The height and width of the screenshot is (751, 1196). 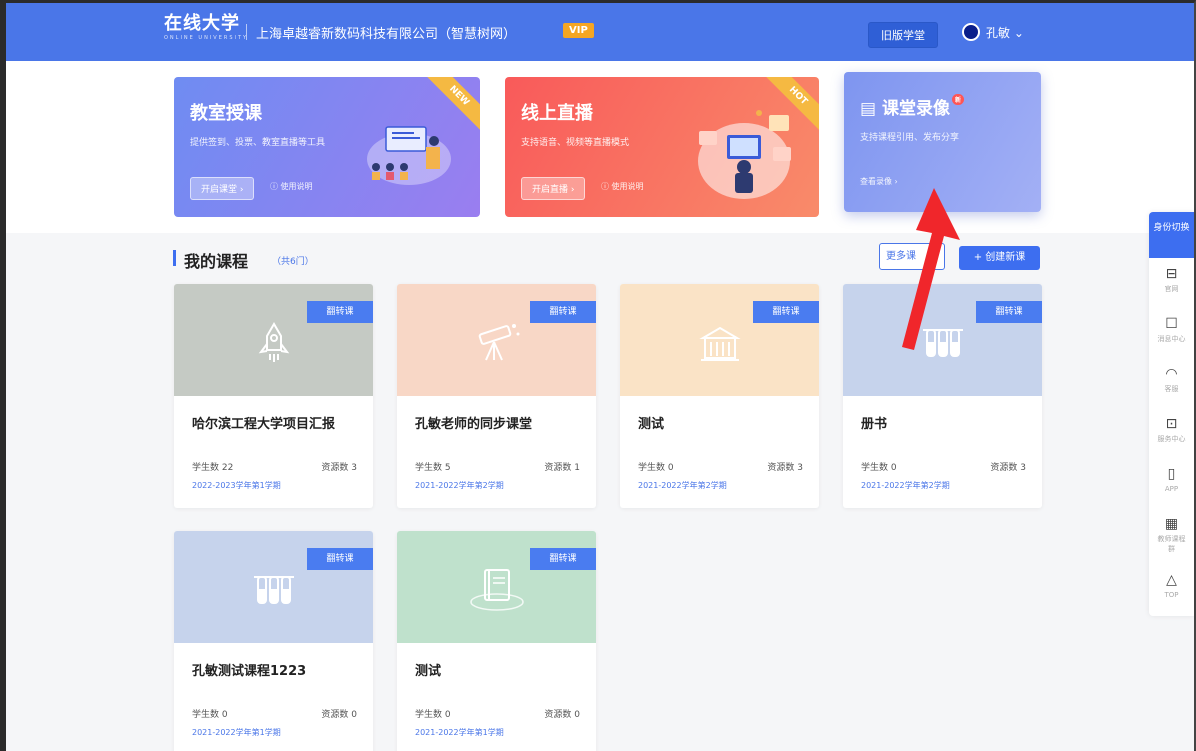 I want to click on resource-count: 资源数 1, so click(x=562, y=468).